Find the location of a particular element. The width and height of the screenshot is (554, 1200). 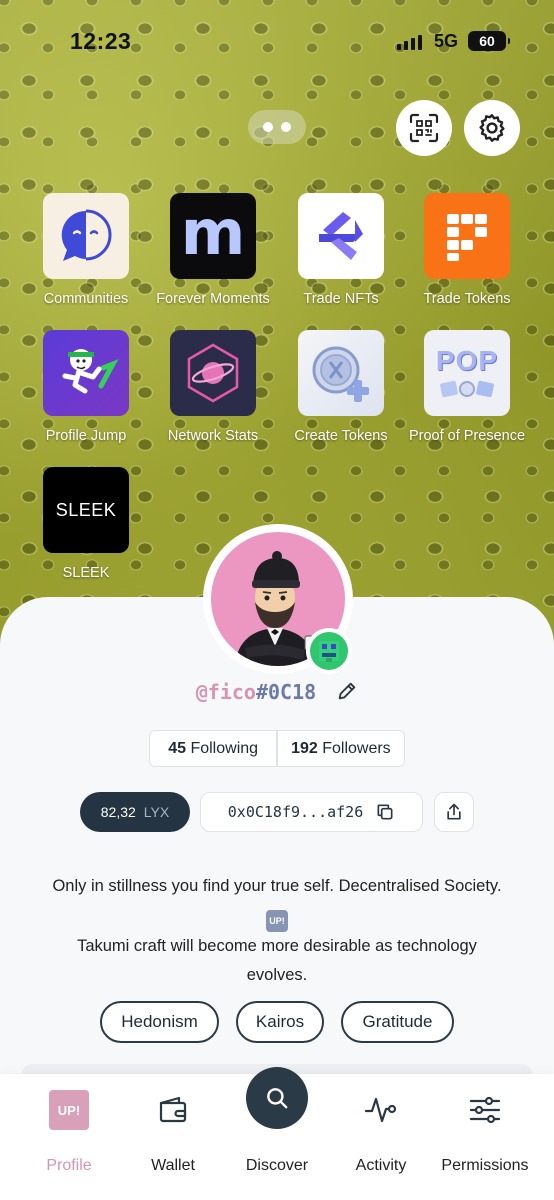

share-button is located at coordinates (454, 812).